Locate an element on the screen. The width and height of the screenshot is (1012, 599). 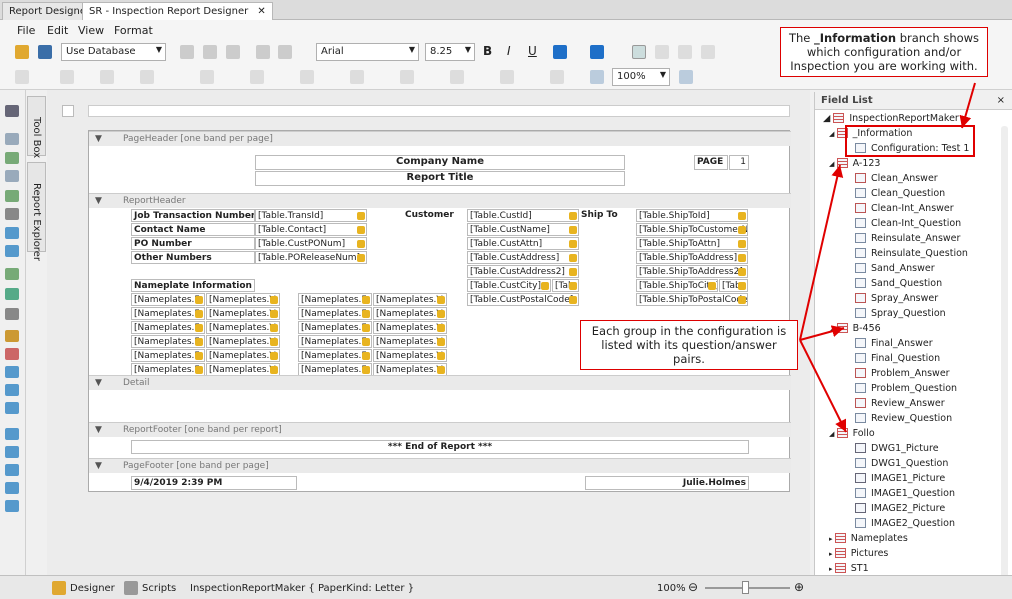
cust-field: [Table.CustCity] is located at coordinates (509, 285).